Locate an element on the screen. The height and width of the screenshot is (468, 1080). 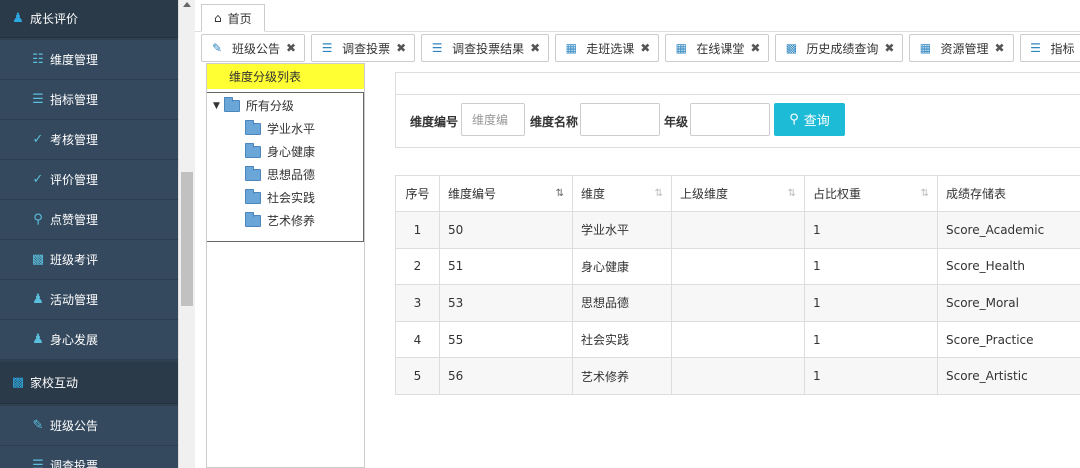
column-header: 占比权重 ⇅ is located at coordinates (871, 193).